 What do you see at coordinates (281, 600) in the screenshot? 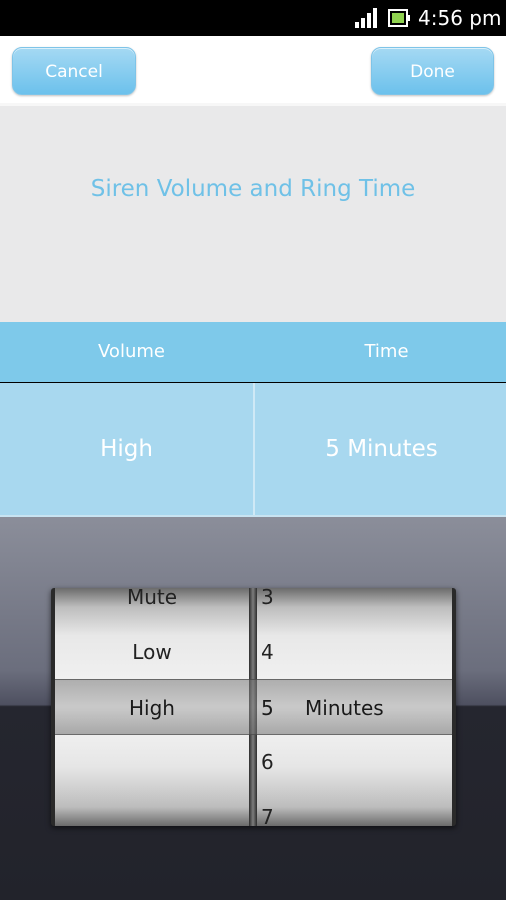
I see `time-option-3: 3` at bounding box center [281, 600].